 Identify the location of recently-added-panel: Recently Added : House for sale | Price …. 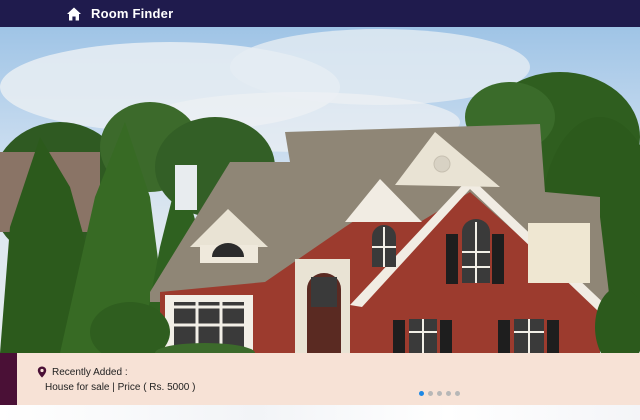
(320, 379).